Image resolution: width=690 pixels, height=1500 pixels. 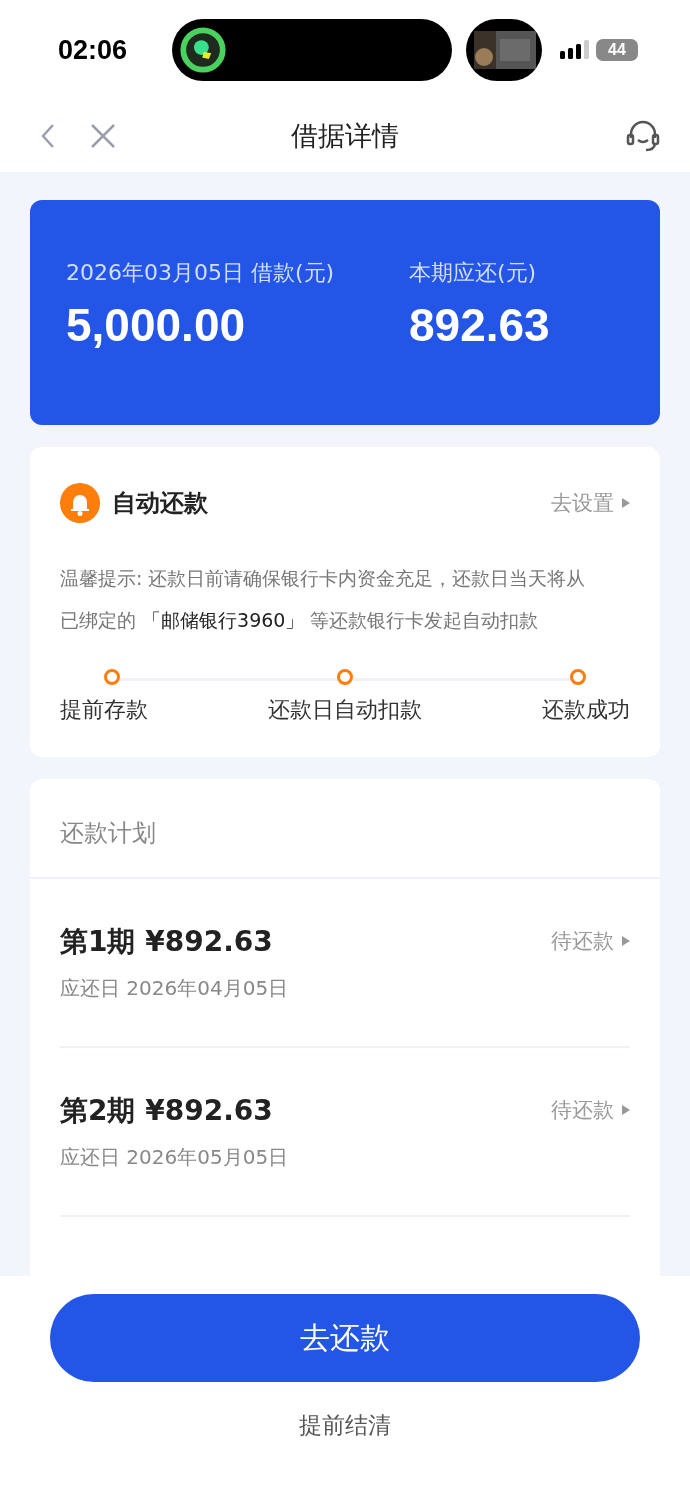 What do you see at coordinates (345, 1338) in the screenshot?
I see `repay-button: 去还款` at bounding box center [345, 1338].